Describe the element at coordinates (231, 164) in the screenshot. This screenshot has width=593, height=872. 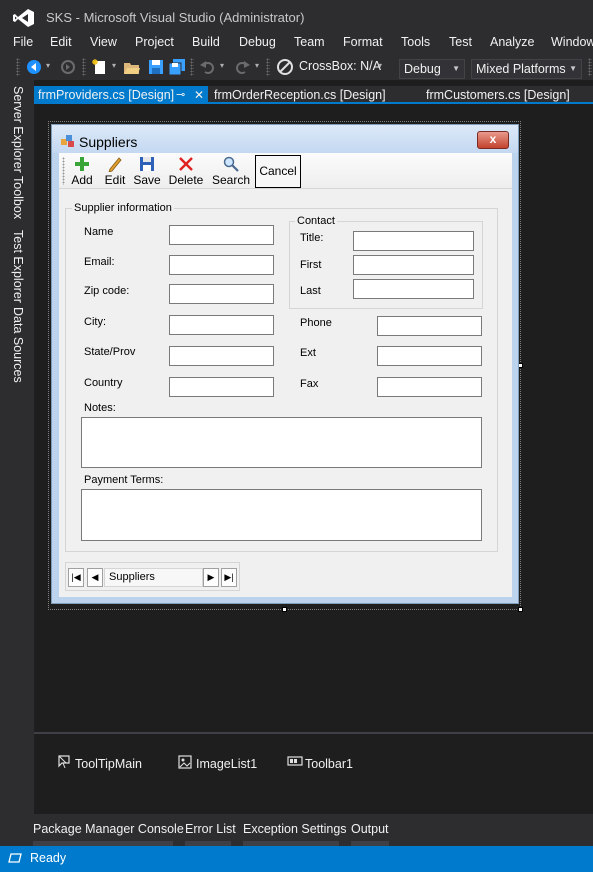
I see `search-icon` at that location.